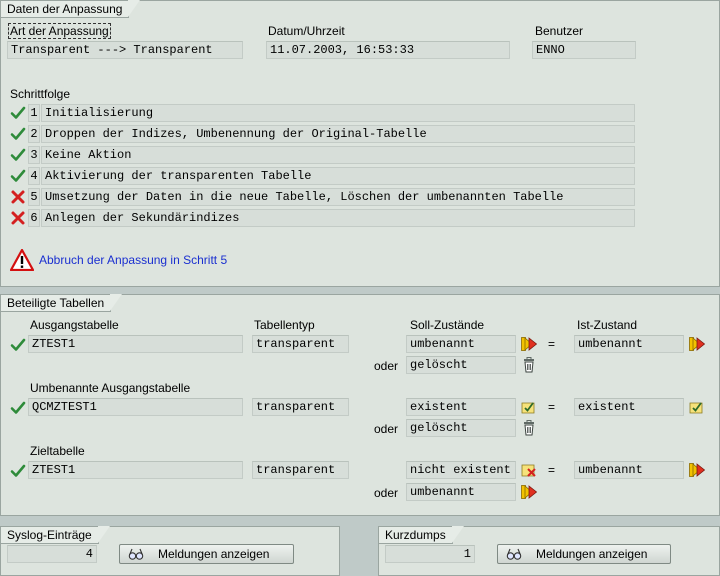 Image resolution: width=720 pixels, height=576 pixels. I want to click on syslog-count-field: 4, so click(52, 554).